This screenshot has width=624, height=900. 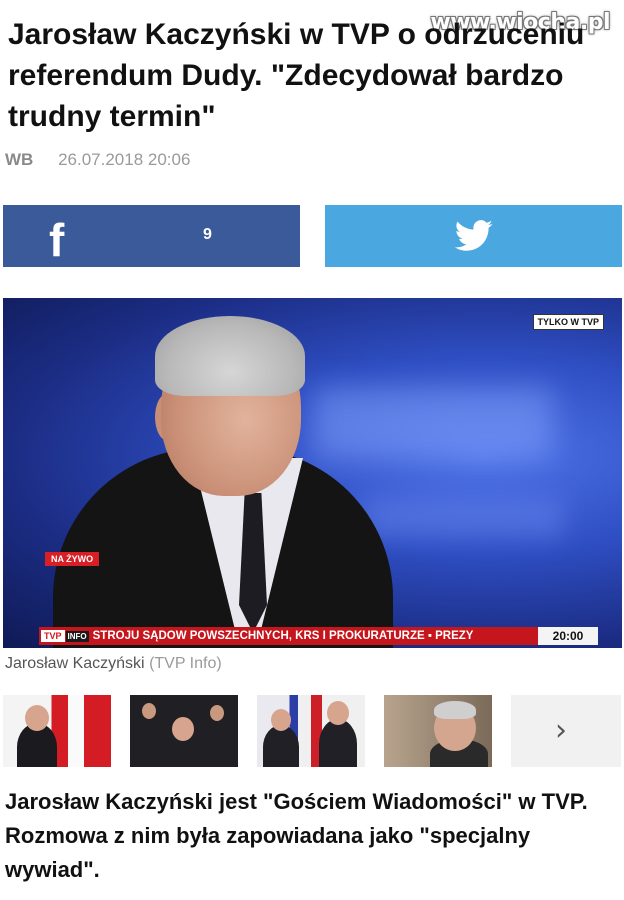 I want to click on caption-source: (TVP Info), so click(x=185, y=663).